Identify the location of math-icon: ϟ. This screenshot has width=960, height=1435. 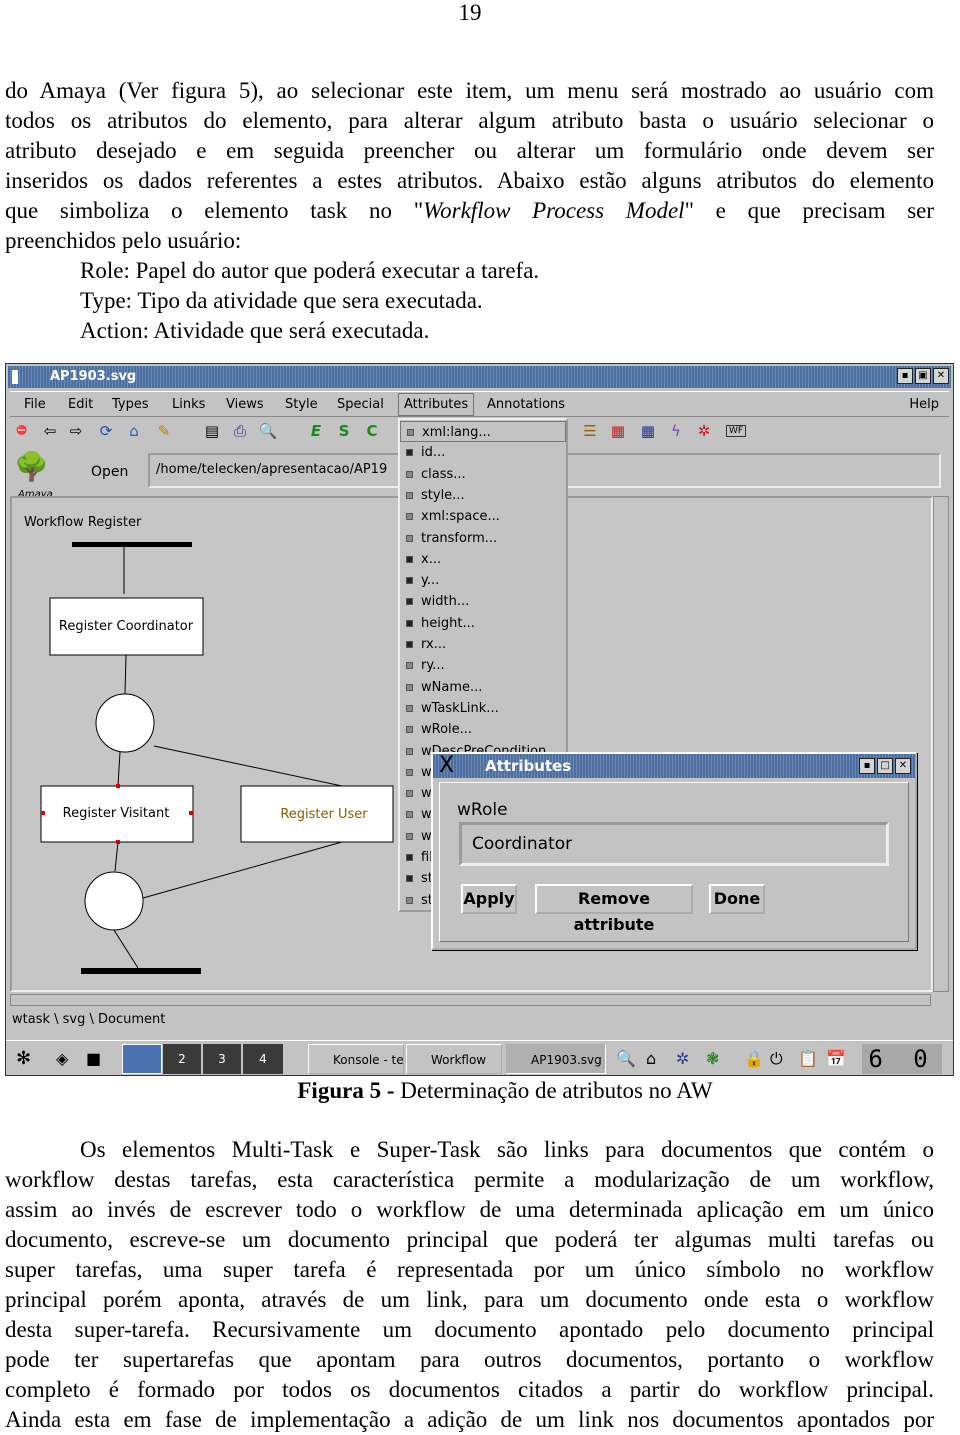
(676, 431).